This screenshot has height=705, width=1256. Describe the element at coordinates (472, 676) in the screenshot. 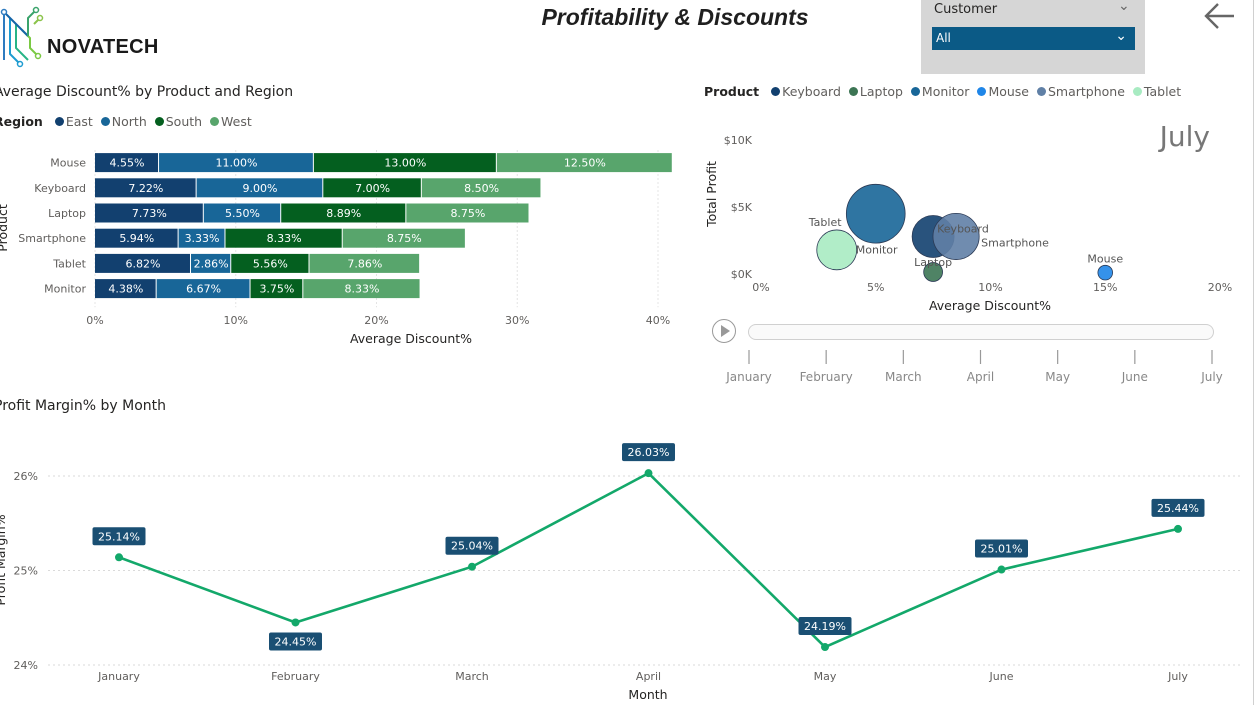

I see `x-tick-label-march: March` at that location.